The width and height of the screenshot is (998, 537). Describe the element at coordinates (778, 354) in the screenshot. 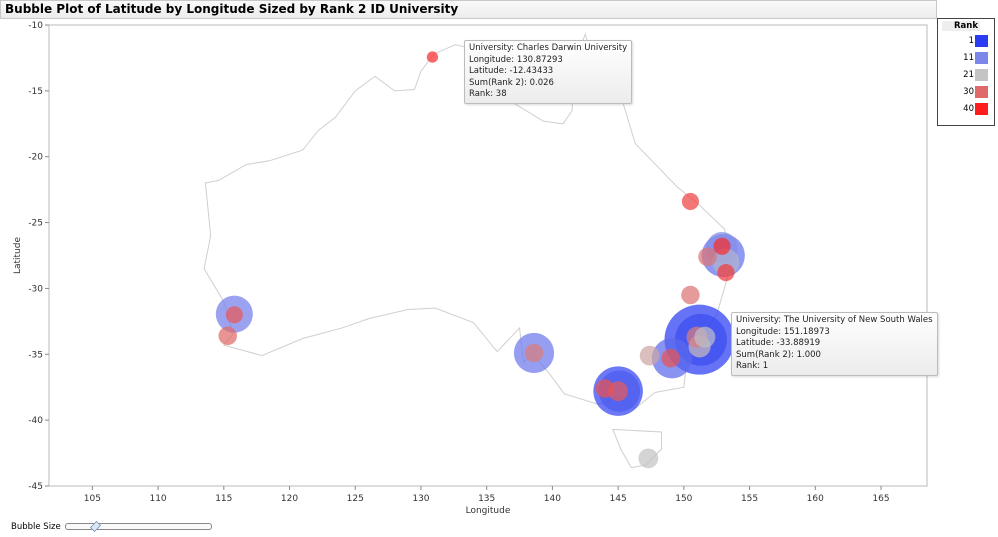

I see `tooltip-line: Sum(Rank 2): 1.000` at that location.